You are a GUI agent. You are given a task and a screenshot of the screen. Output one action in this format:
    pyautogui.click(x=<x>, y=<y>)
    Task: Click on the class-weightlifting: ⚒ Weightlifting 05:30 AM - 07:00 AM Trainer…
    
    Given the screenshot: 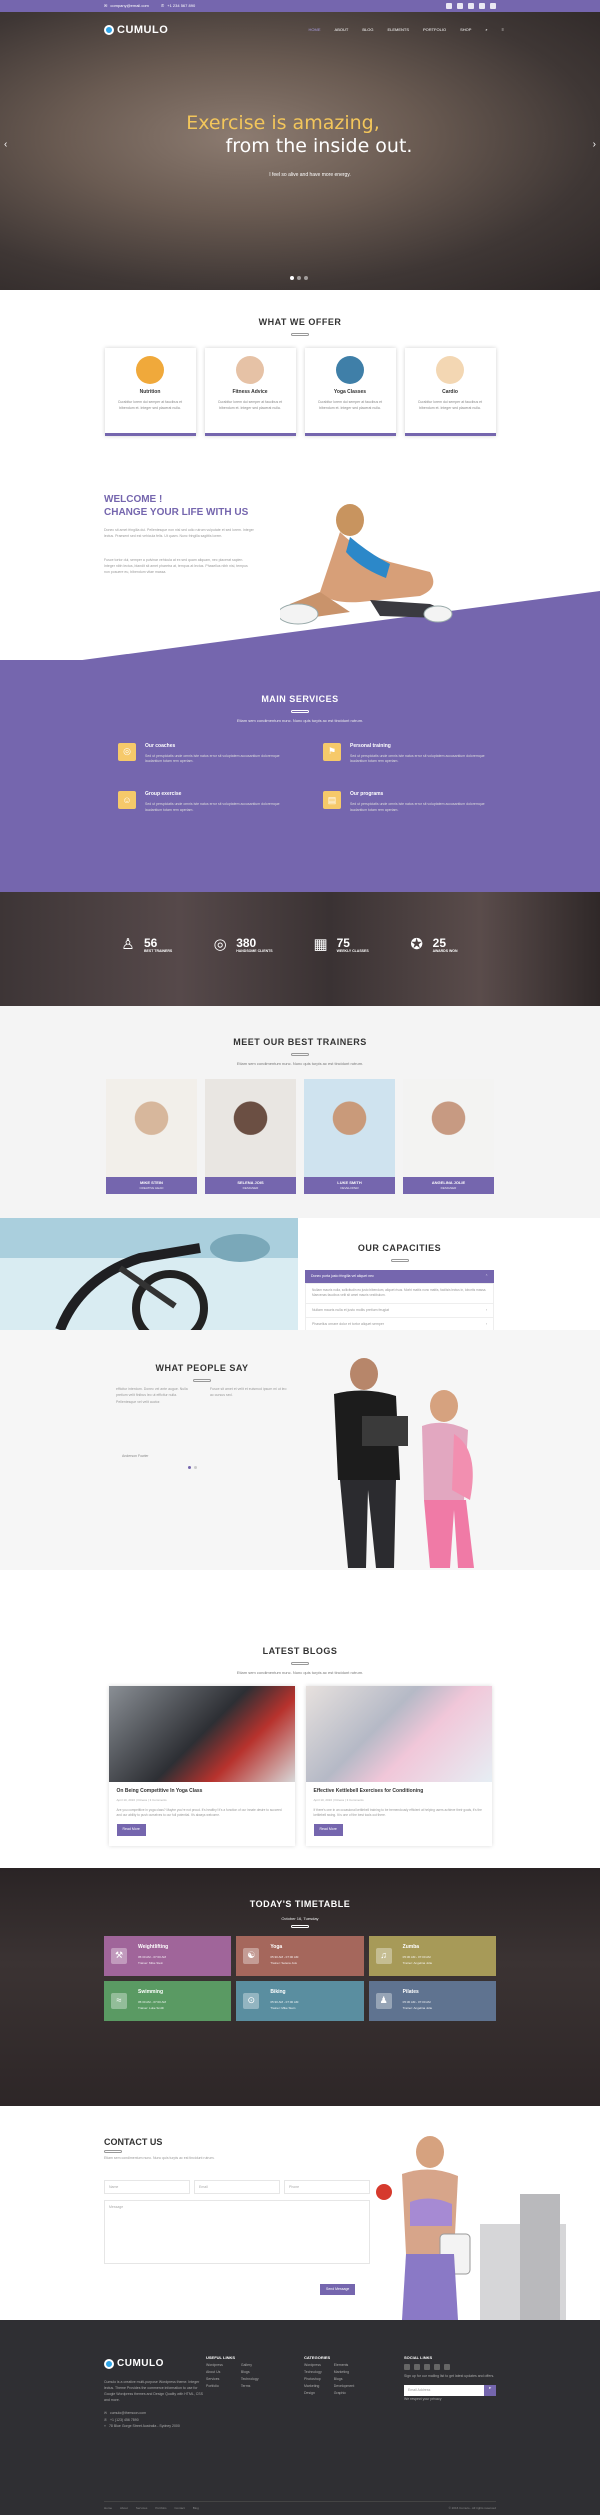 What is the action you would take?
    pyautogui.click(x=168, y=1956)
    